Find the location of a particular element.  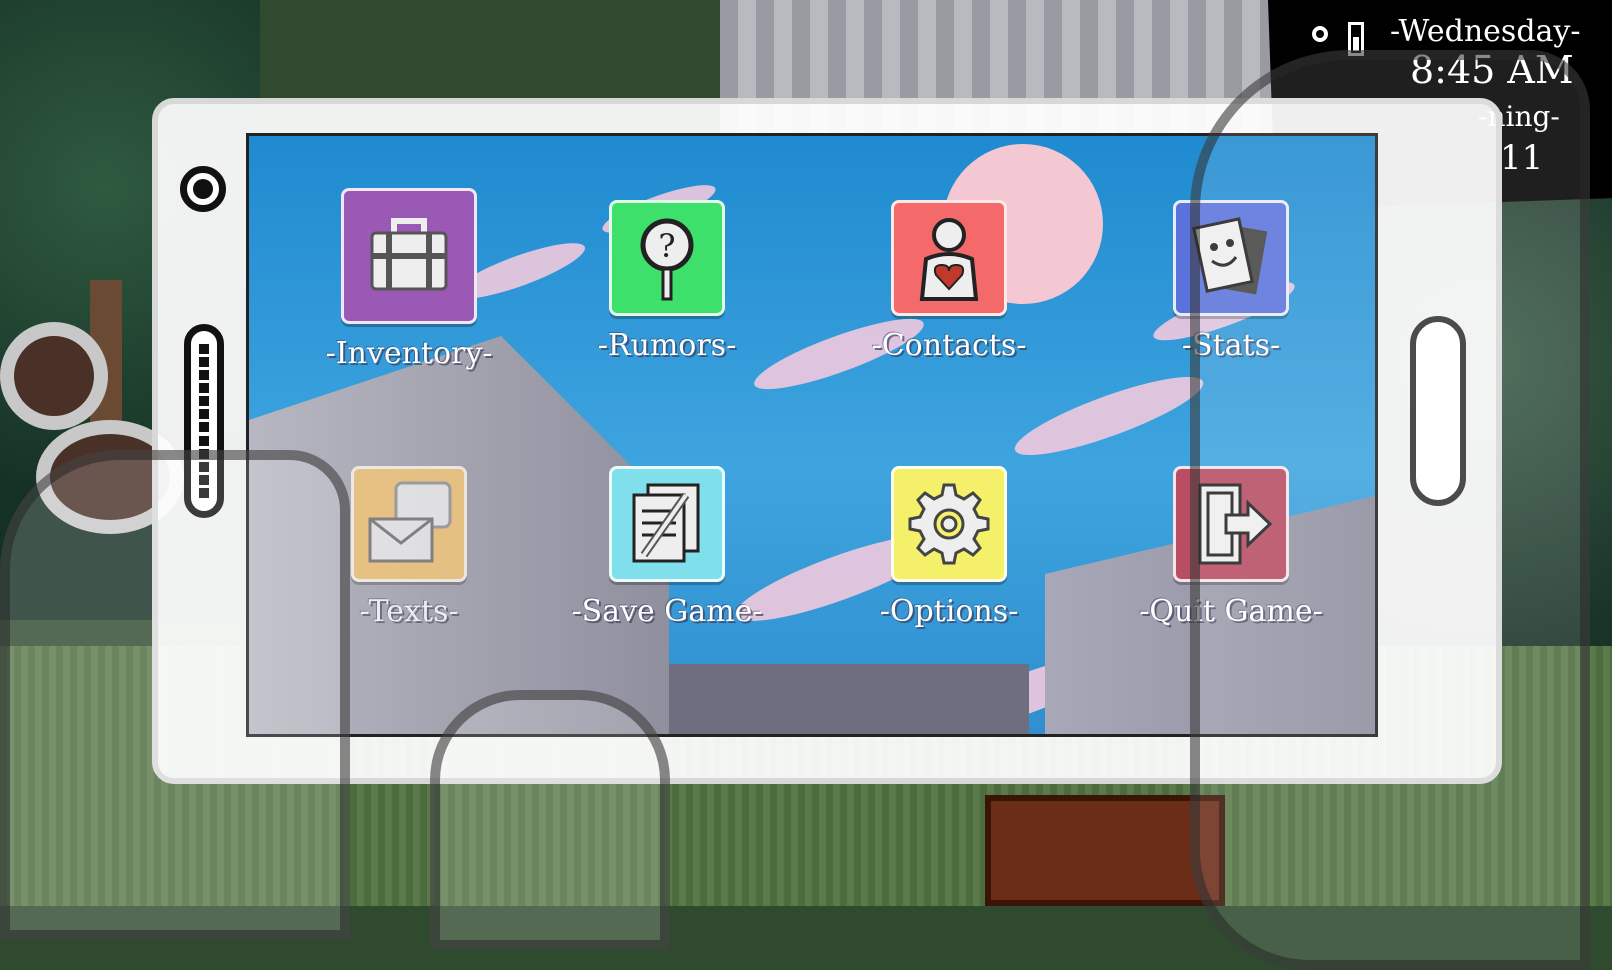

left-hand-overlay is located at coordinates (175, 695).